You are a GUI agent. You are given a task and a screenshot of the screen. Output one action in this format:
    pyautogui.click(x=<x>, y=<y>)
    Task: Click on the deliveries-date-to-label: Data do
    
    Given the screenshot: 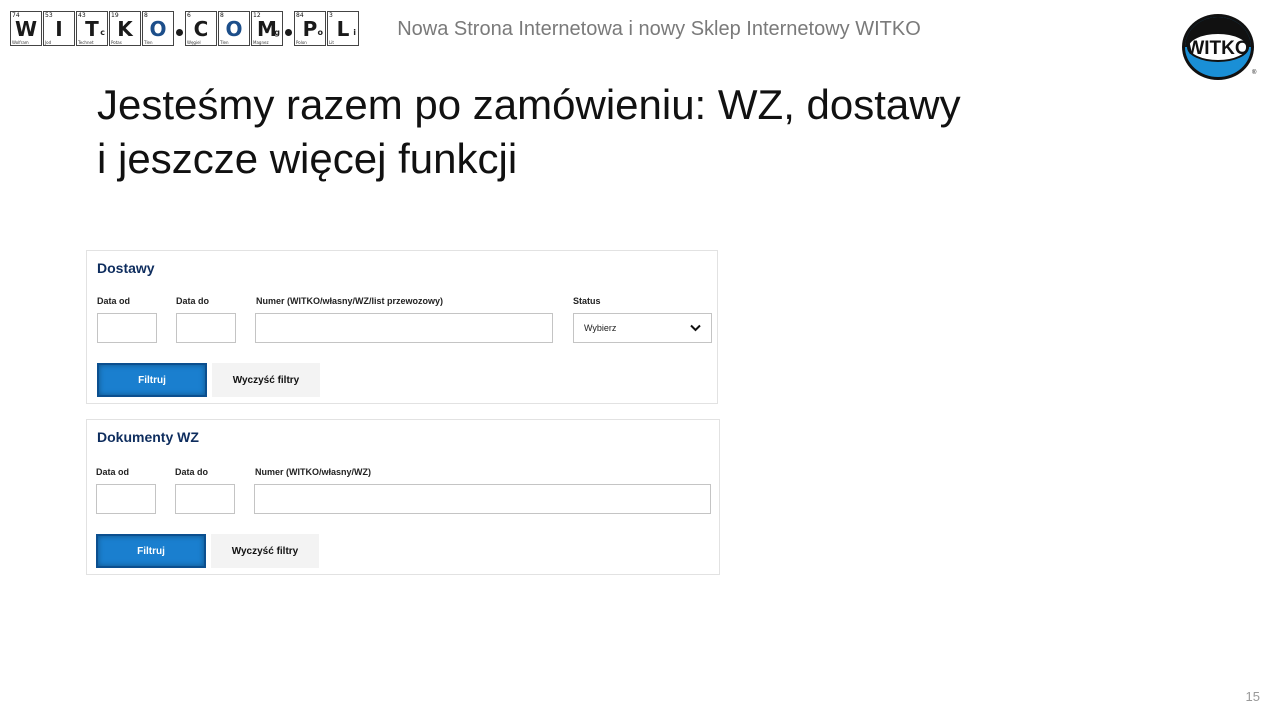 What is the action you would take?
    pyautogui.click(x=193, y=301)
    